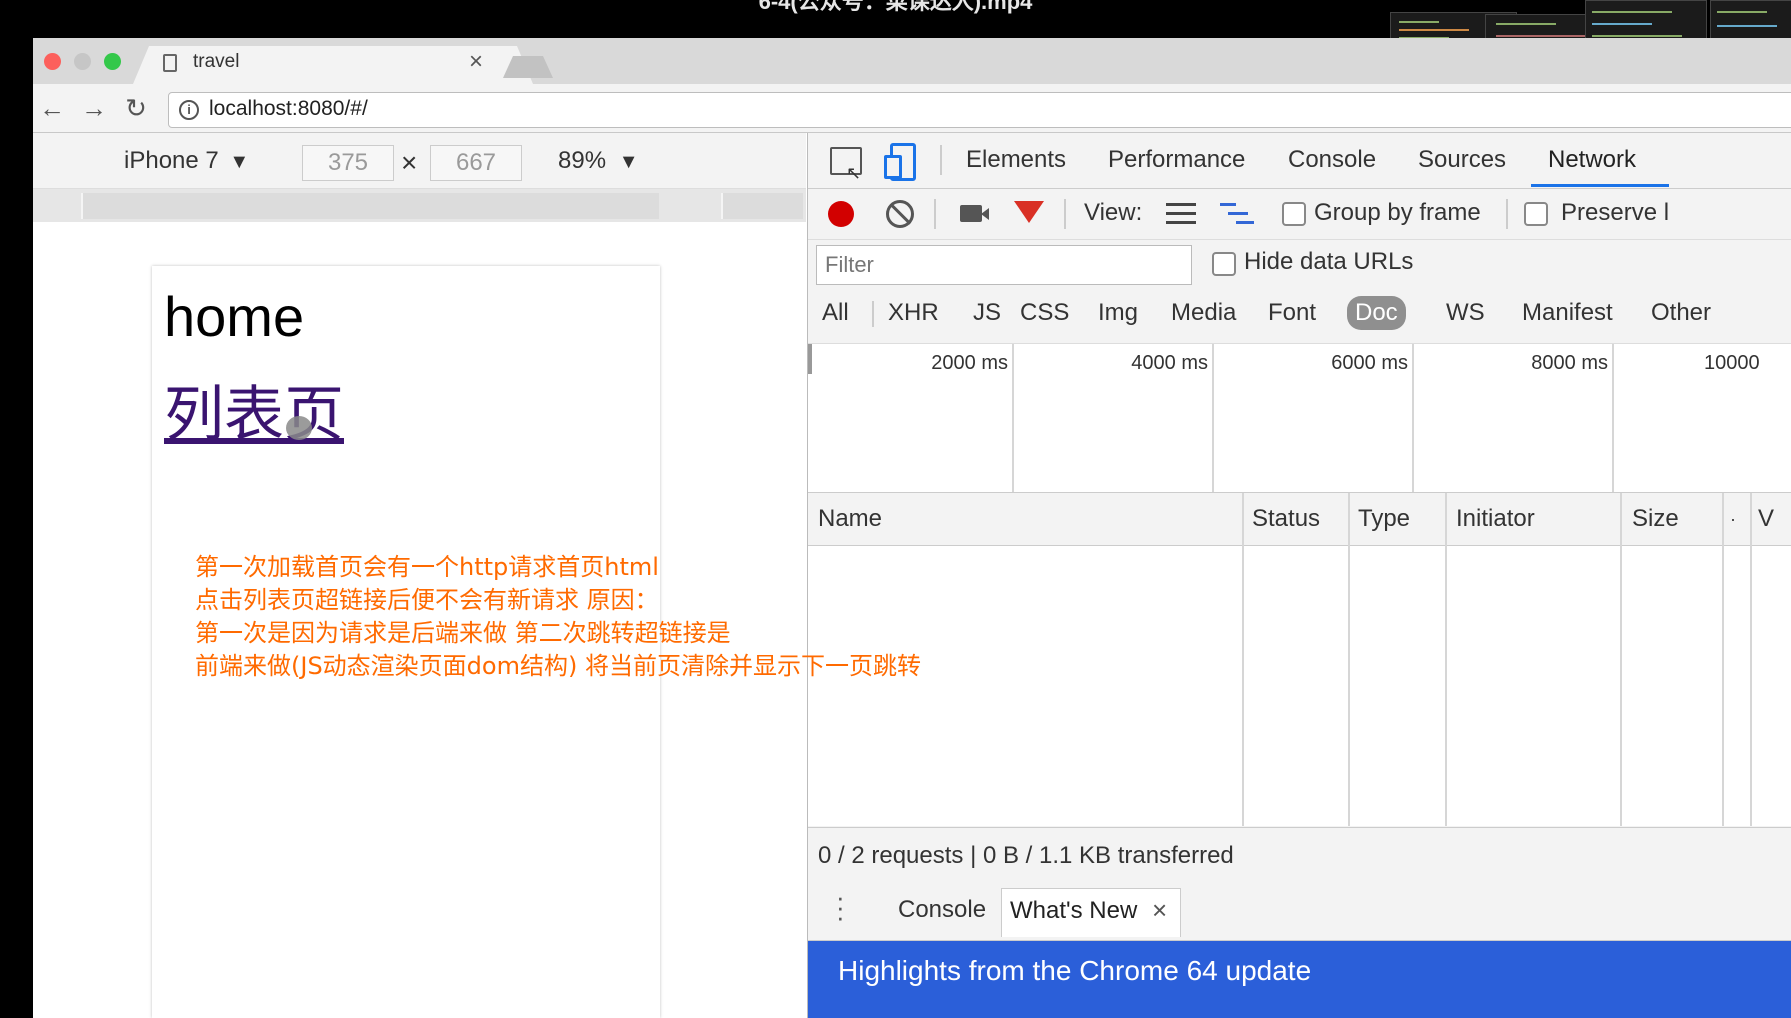 The image size is (1791, 1018). I want to click on column-status: Status, so click(1286, 519).